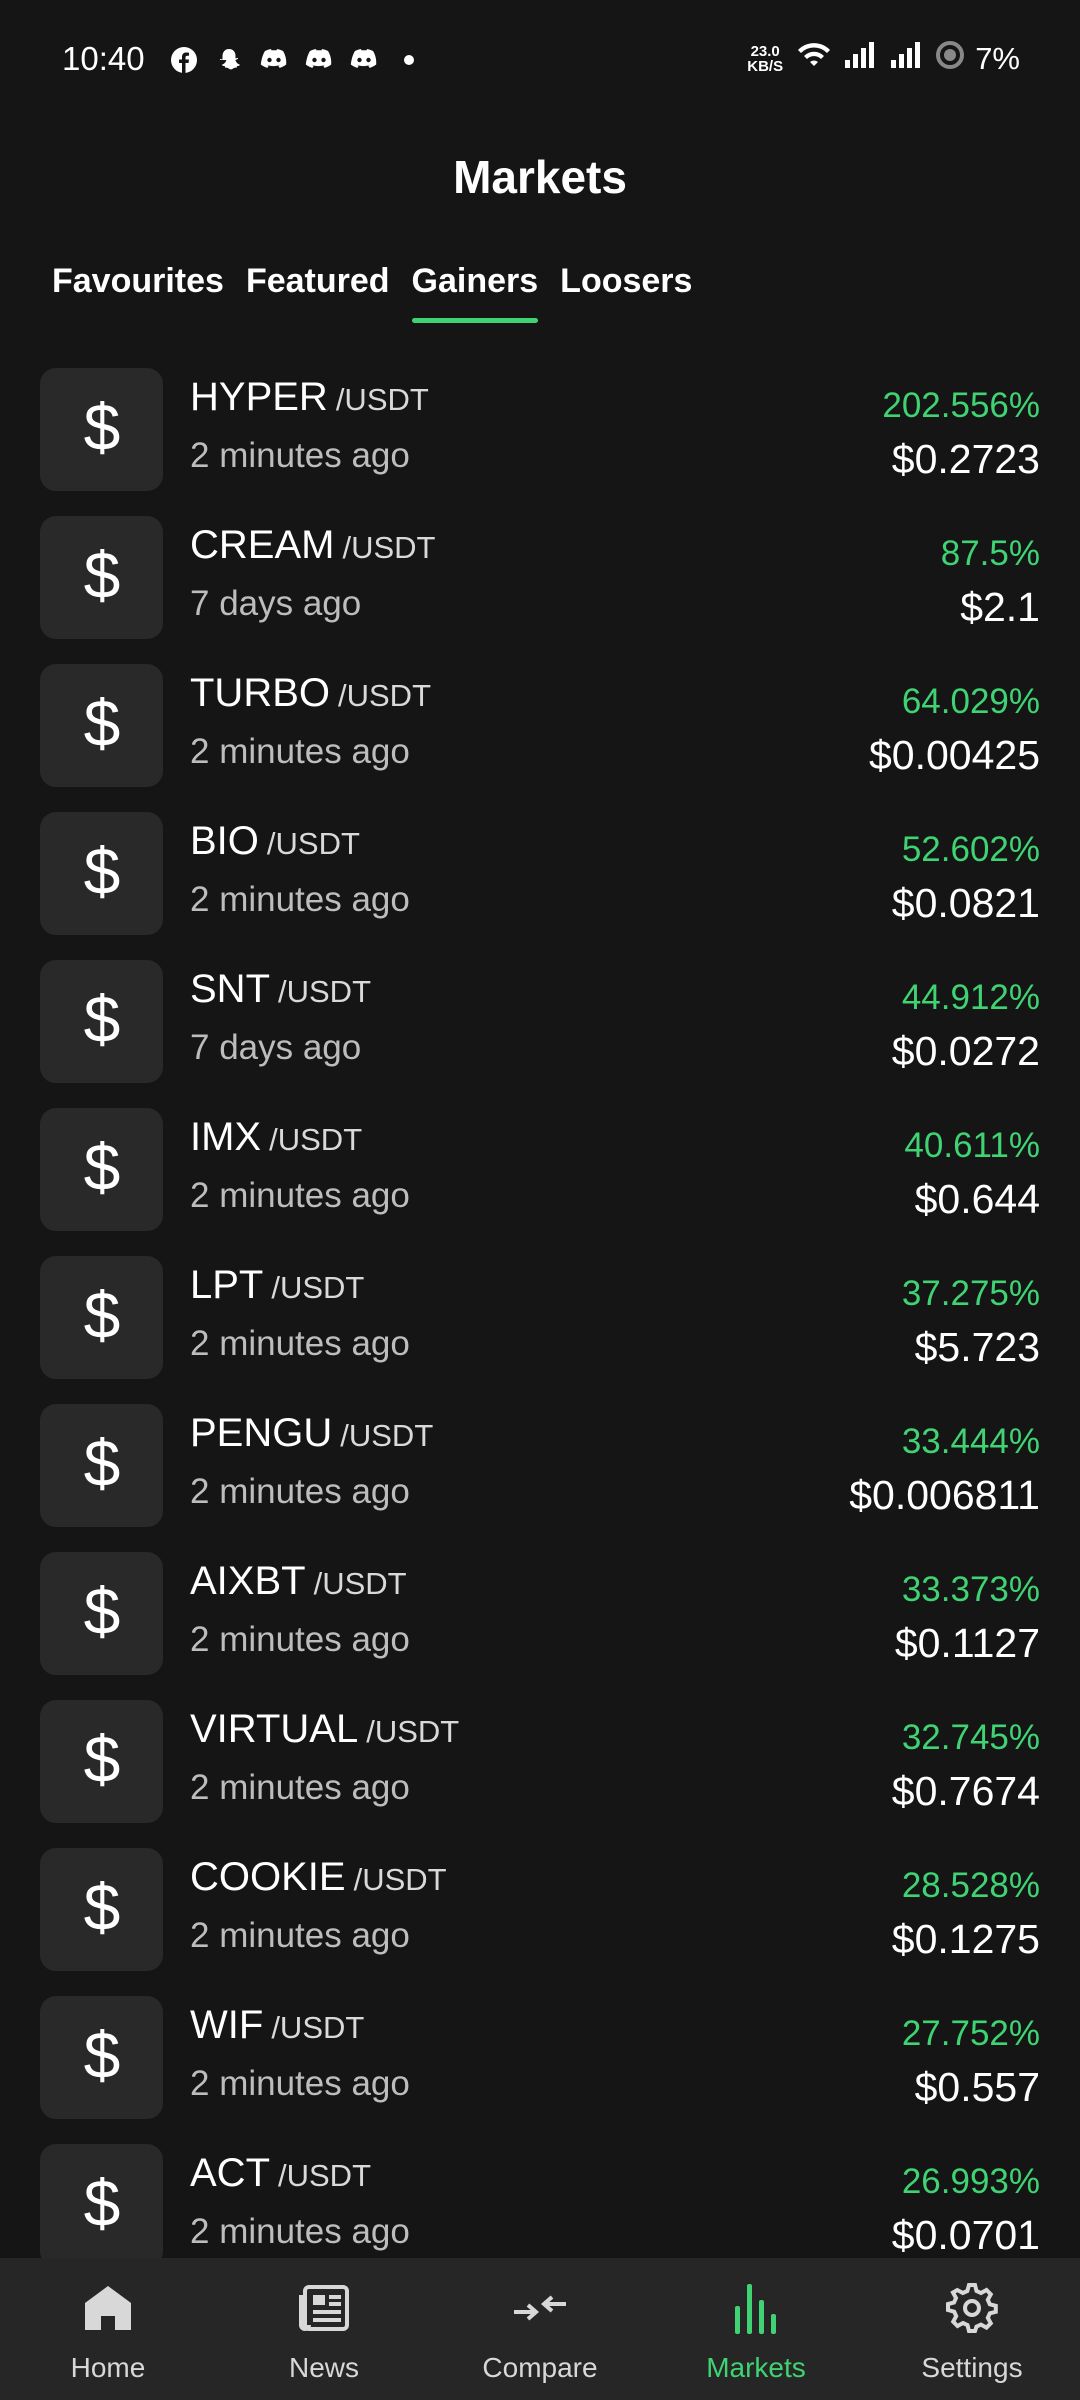 The width and height of the screenshot is (1080, 2400). What do you see at coordinates (409, 60) in the screenshot?
I see `dot-icon` at bounding box center [409, 60].